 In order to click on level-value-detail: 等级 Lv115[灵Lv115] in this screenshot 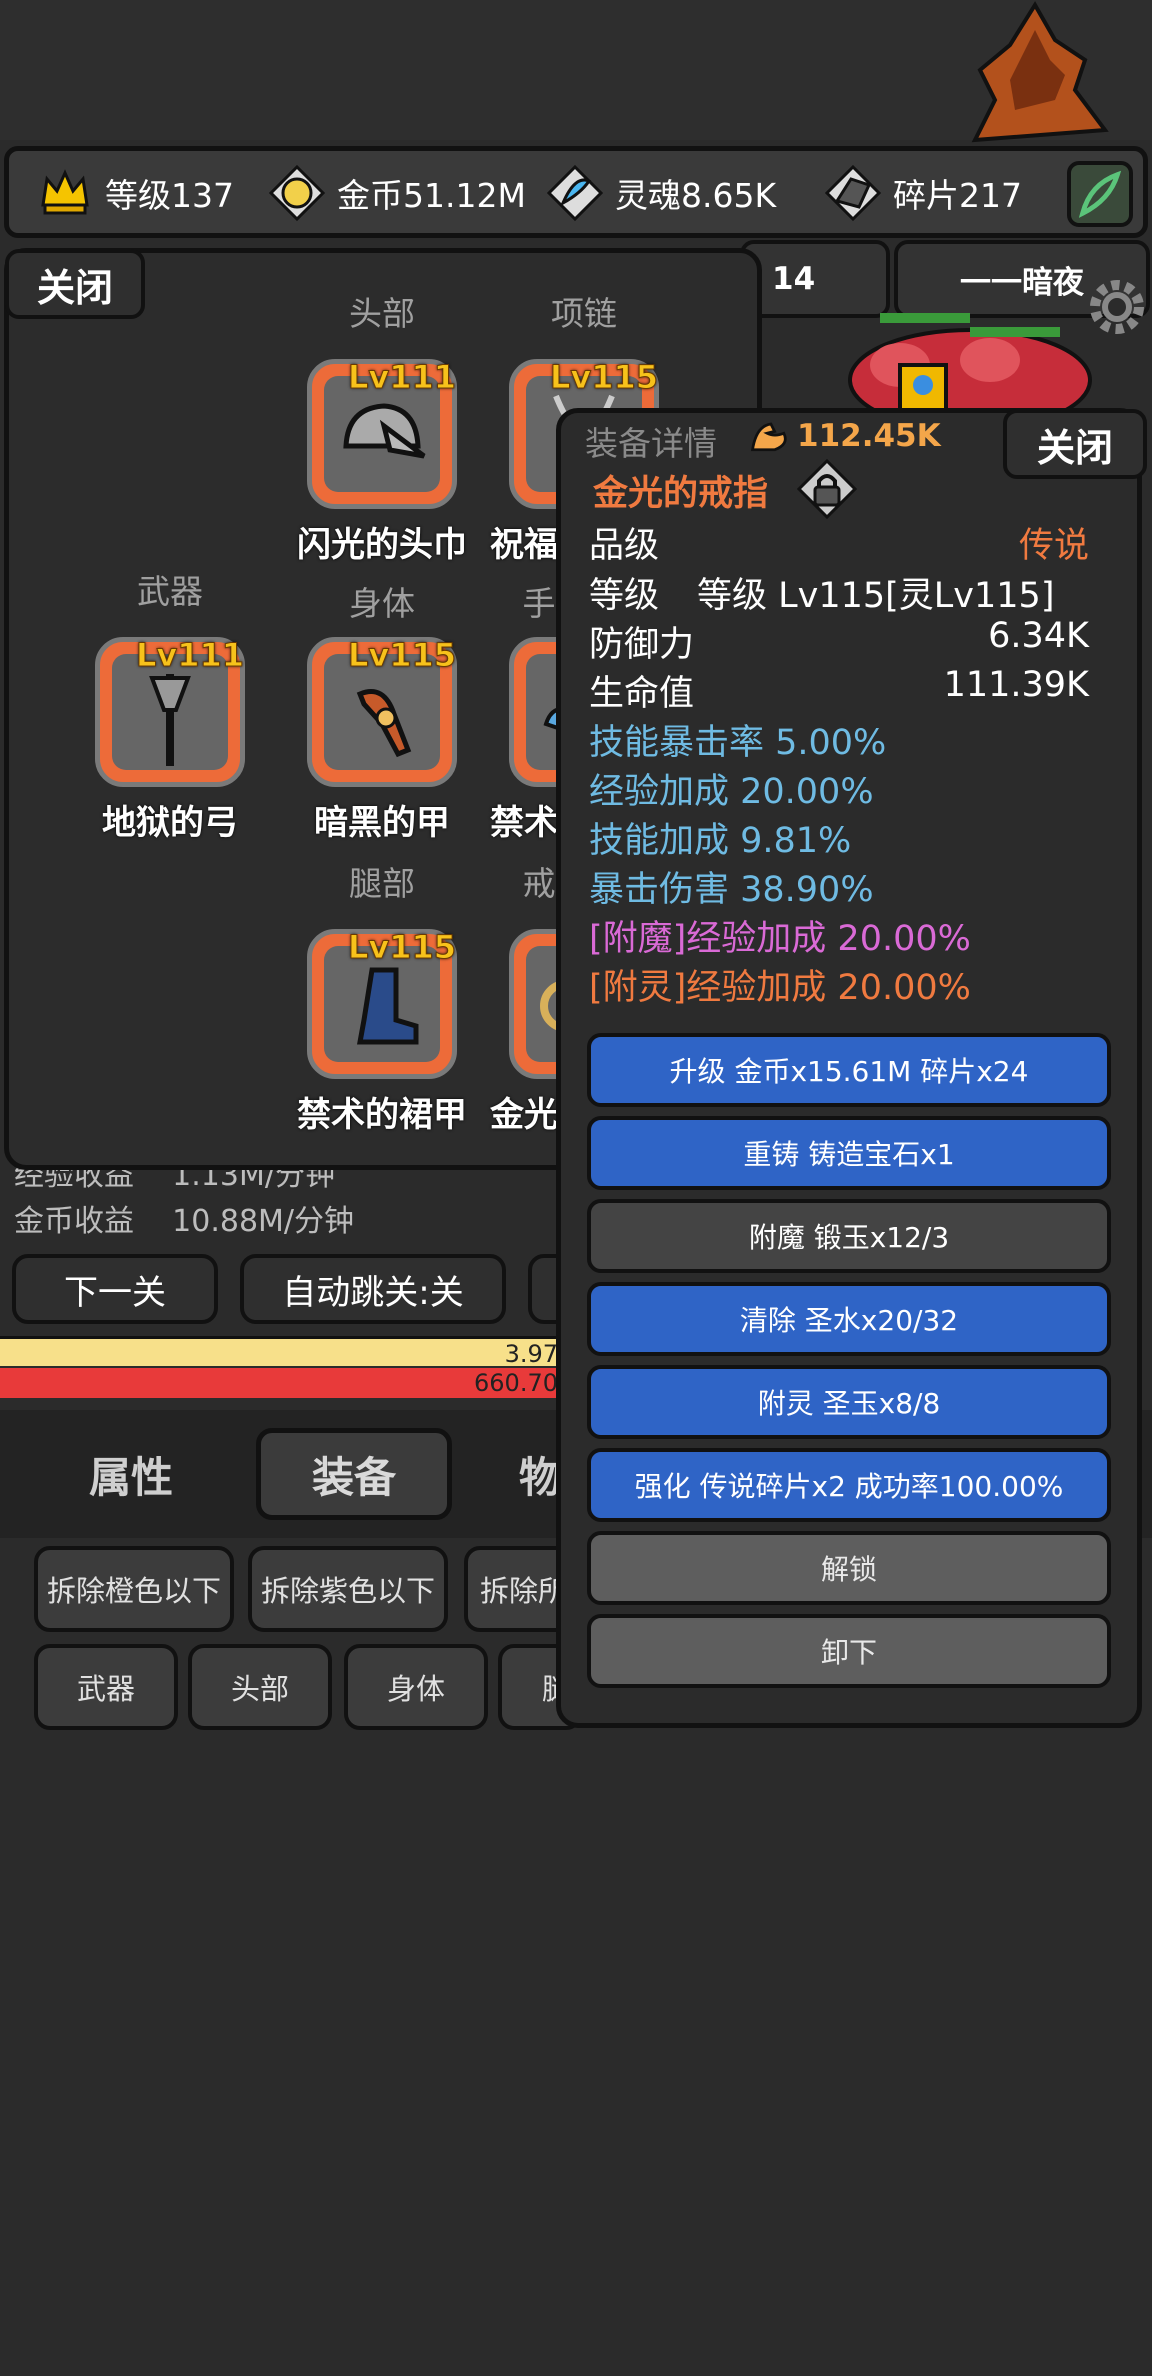, I will do `click(876, 596)`.